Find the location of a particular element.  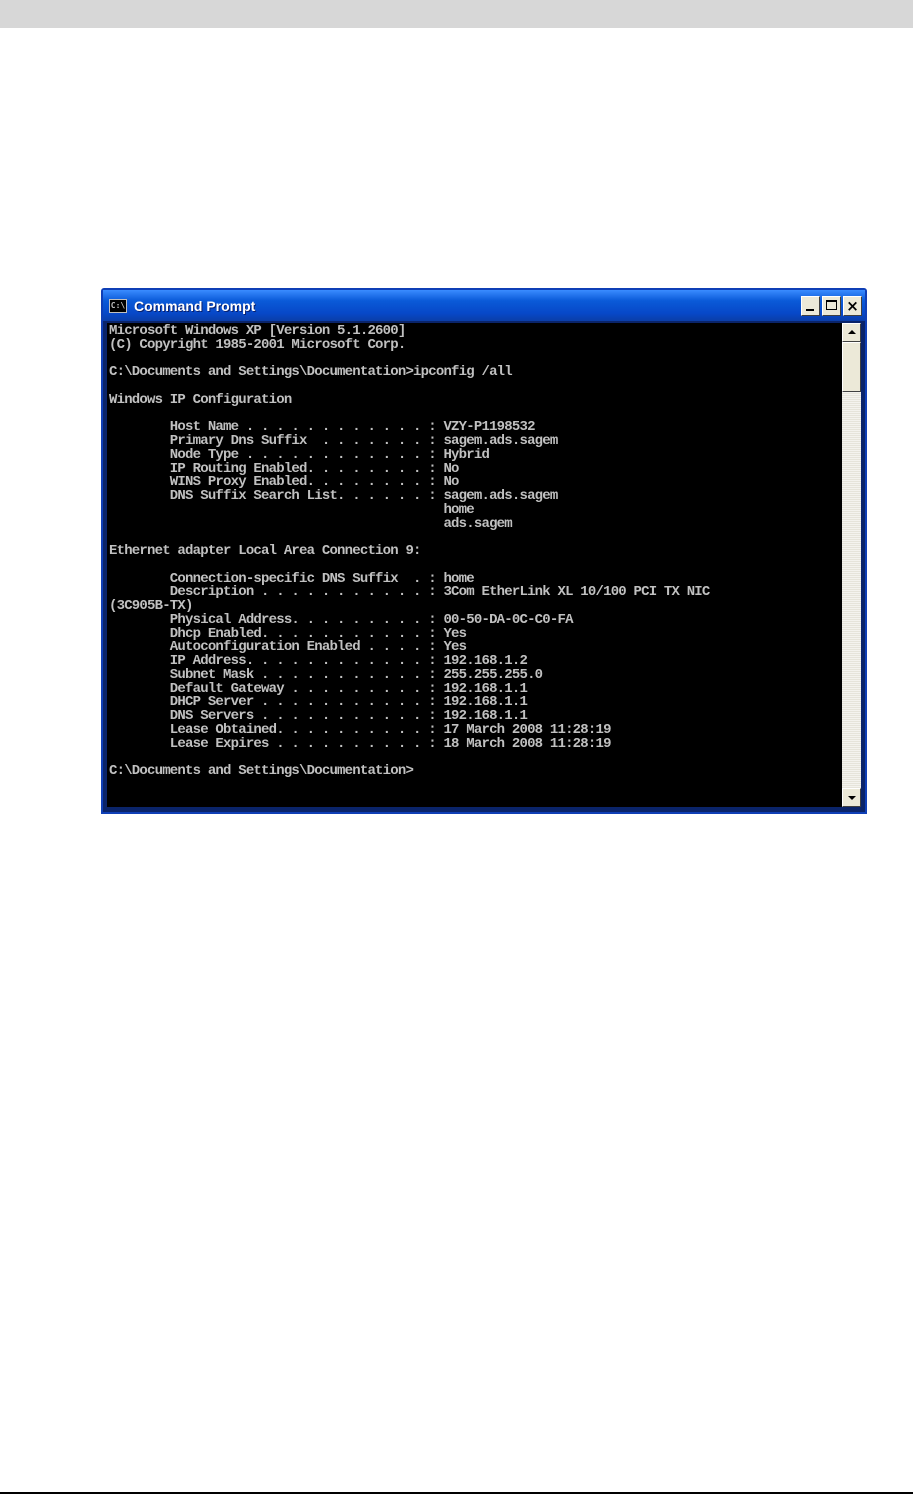

cmd-icon: C:\ is located at coordinates (118, 305).